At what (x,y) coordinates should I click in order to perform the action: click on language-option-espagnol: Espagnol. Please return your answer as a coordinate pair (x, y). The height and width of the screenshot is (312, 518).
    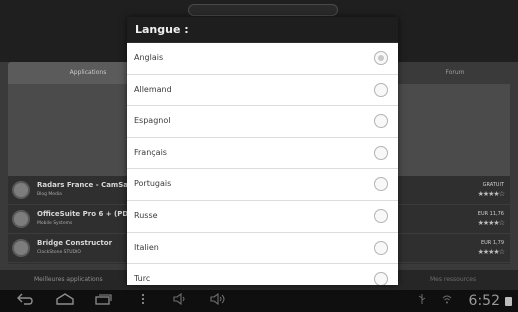
    Looking at the image, I should click on (262, 122).